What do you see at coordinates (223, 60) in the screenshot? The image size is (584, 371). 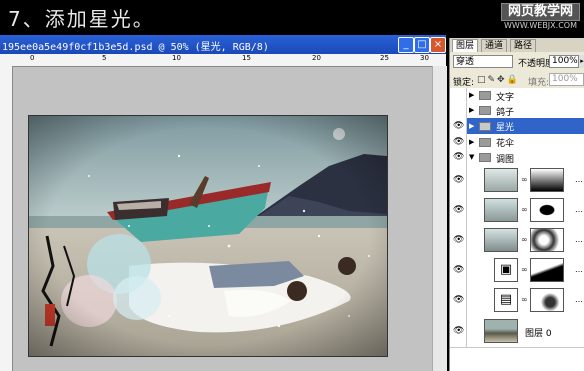 I see `horizontal-ruler: 0 5 10 15 20 25 30` at bounding box center [223, 60].